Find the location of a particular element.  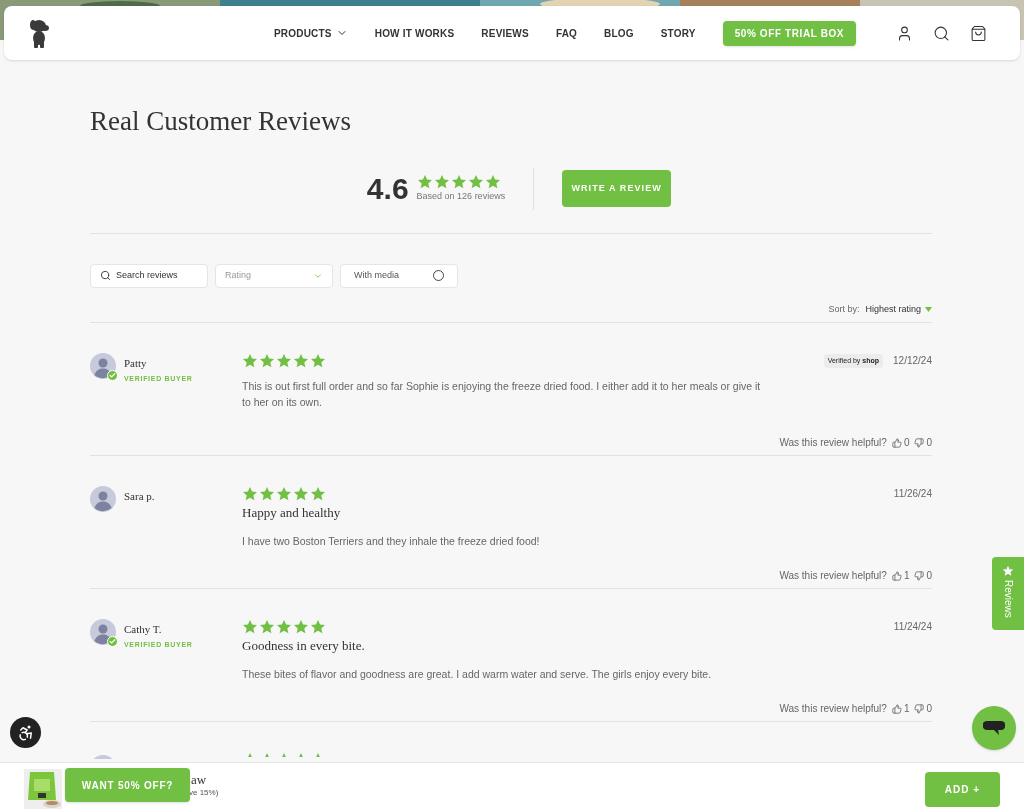

review-text: This is out first full order and so far Sophie is enjoying the freeze dried food. I either add it to her meals or give it to her on its own. is located at coordinates (502, 395).